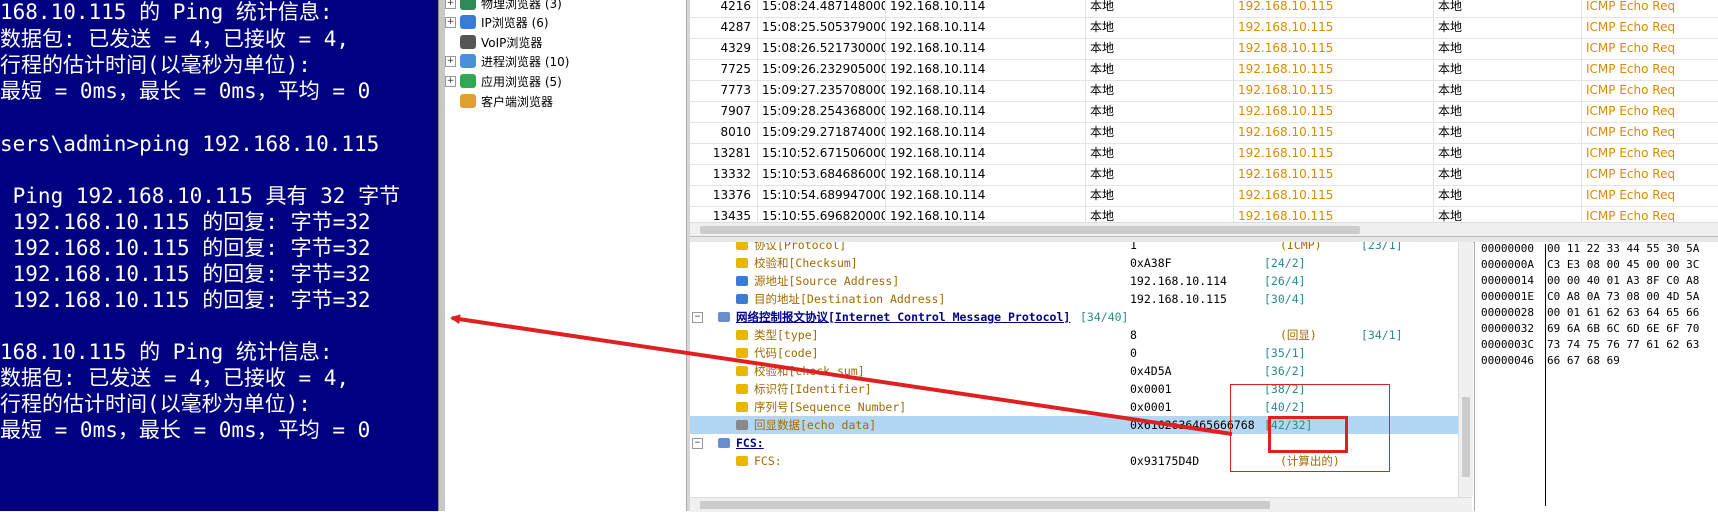 This screenshot has height=512, width=1718. I want to click on field-note: (回显), so click(1298, 335).